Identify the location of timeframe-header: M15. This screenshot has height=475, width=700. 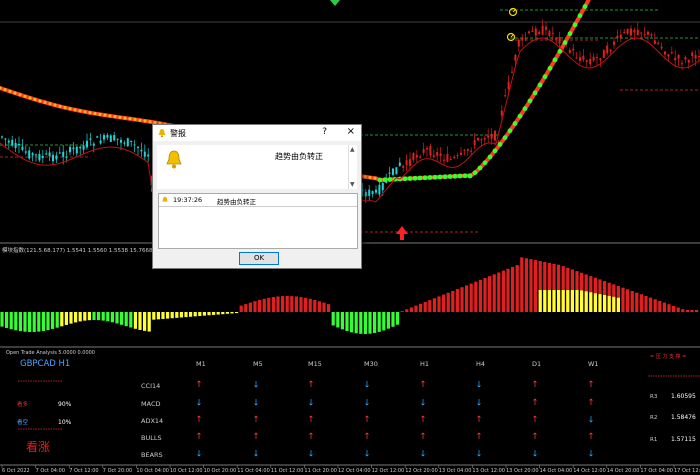
(315, 364).